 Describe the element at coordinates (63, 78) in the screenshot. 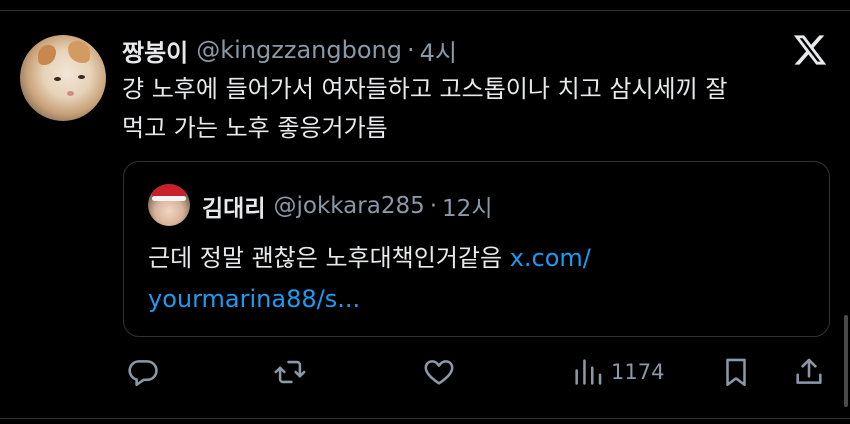

I see `avatar` at that location.